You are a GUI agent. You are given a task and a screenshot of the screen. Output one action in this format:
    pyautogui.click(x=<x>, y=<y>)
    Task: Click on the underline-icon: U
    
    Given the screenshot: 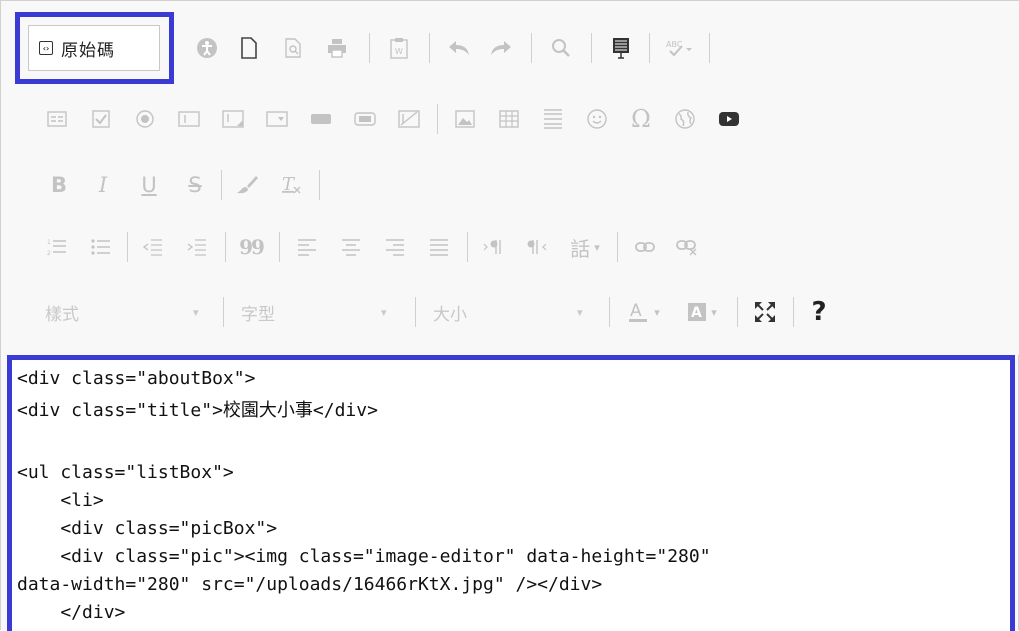 What is the action you would take?
    pyautogui.click(x=149, y=185)
    